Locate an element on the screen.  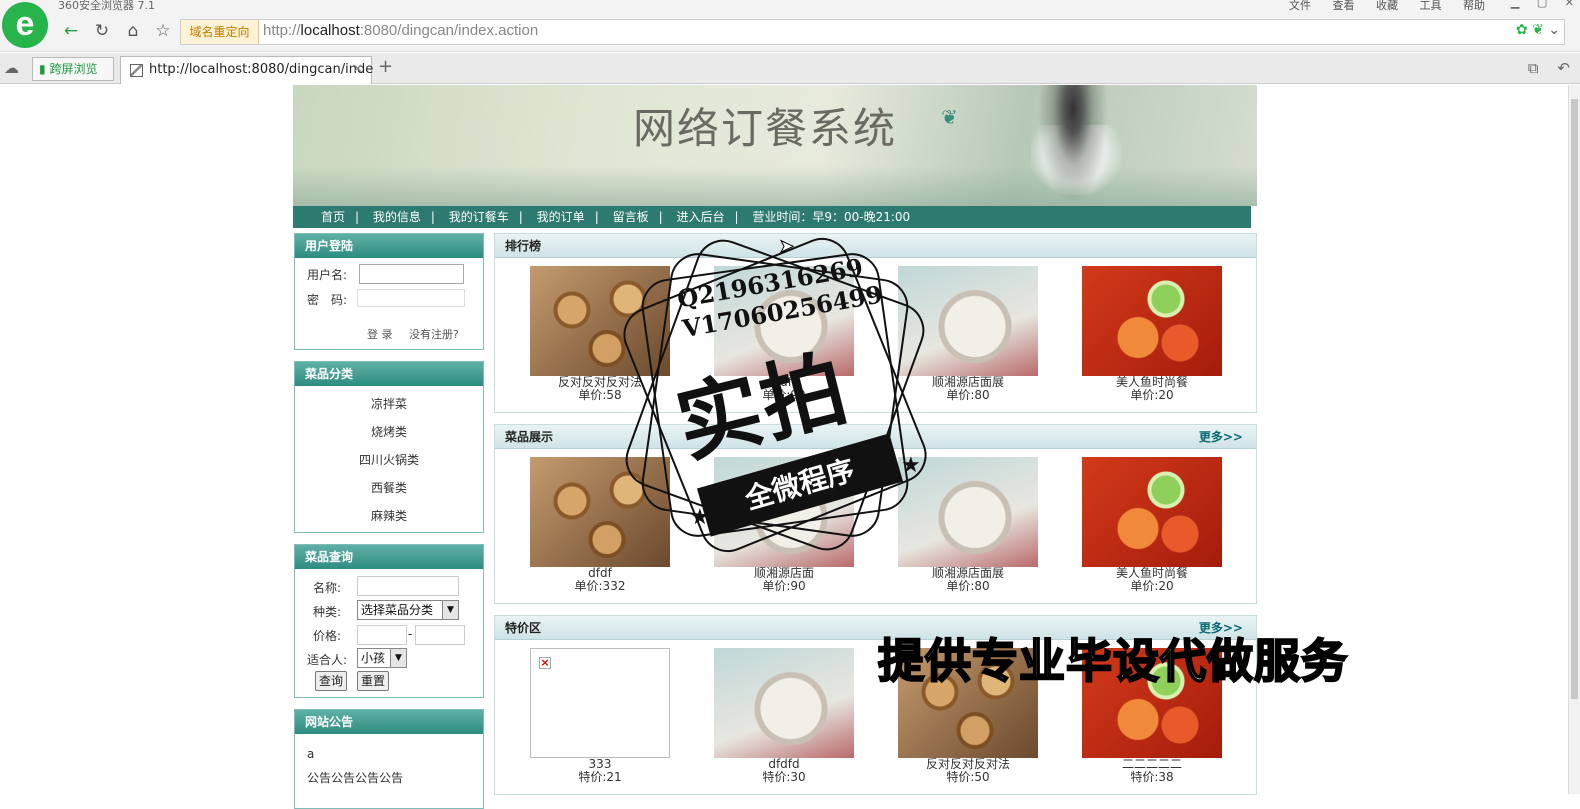
close-tab-icon: ✕ is located at coordinates (357, 70).